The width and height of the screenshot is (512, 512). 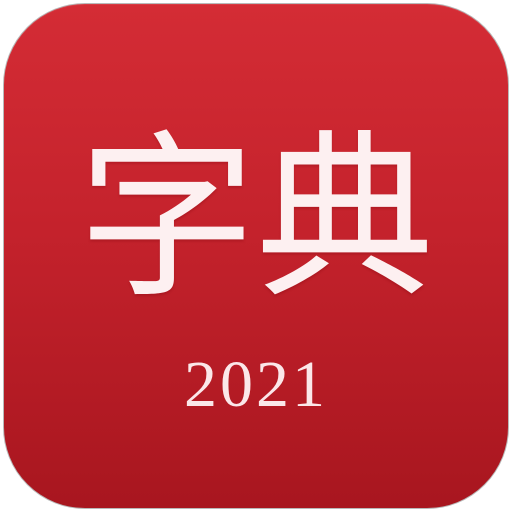 I want to click on title-char-dian: 典, so click(x=345, y=218).